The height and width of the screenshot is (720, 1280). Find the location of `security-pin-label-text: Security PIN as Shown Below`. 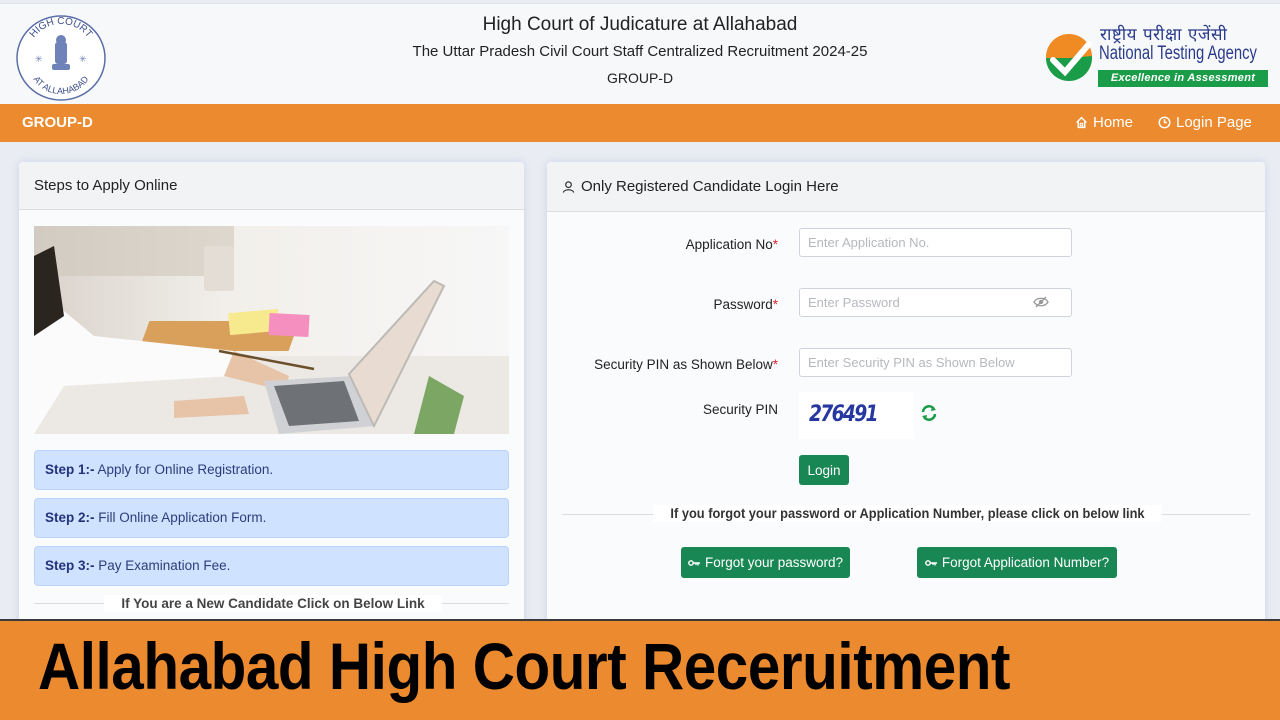

security-pin-label-text: Security PIN as Shown Below is located at coordinates (683, 364).